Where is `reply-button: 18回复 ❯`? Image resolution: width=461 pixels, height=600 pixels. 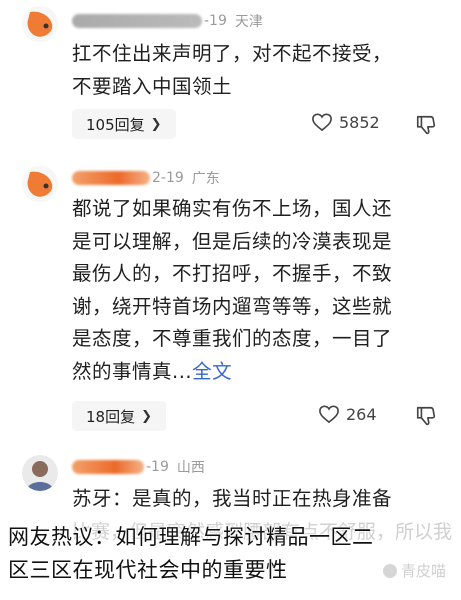 reply-button: 18回复 ❯ is located at coordinates (119, 416).